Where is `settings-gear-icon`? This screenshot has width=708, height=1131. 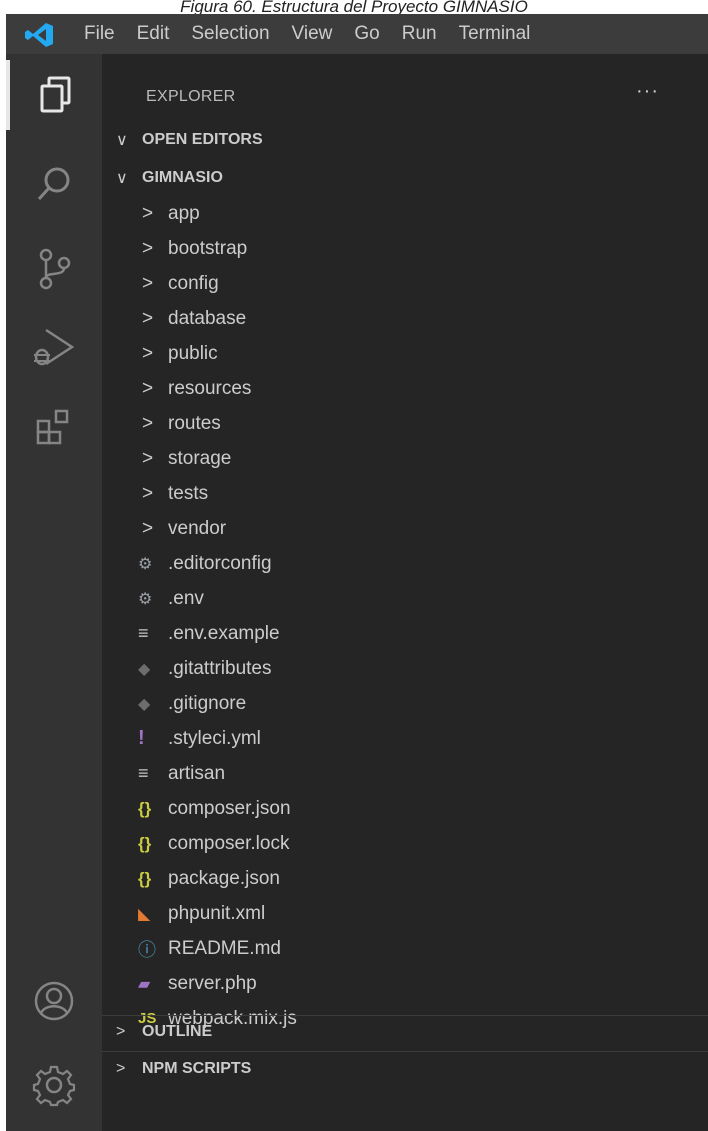
settings-gear-icon is located at coordinates (54, 1085).